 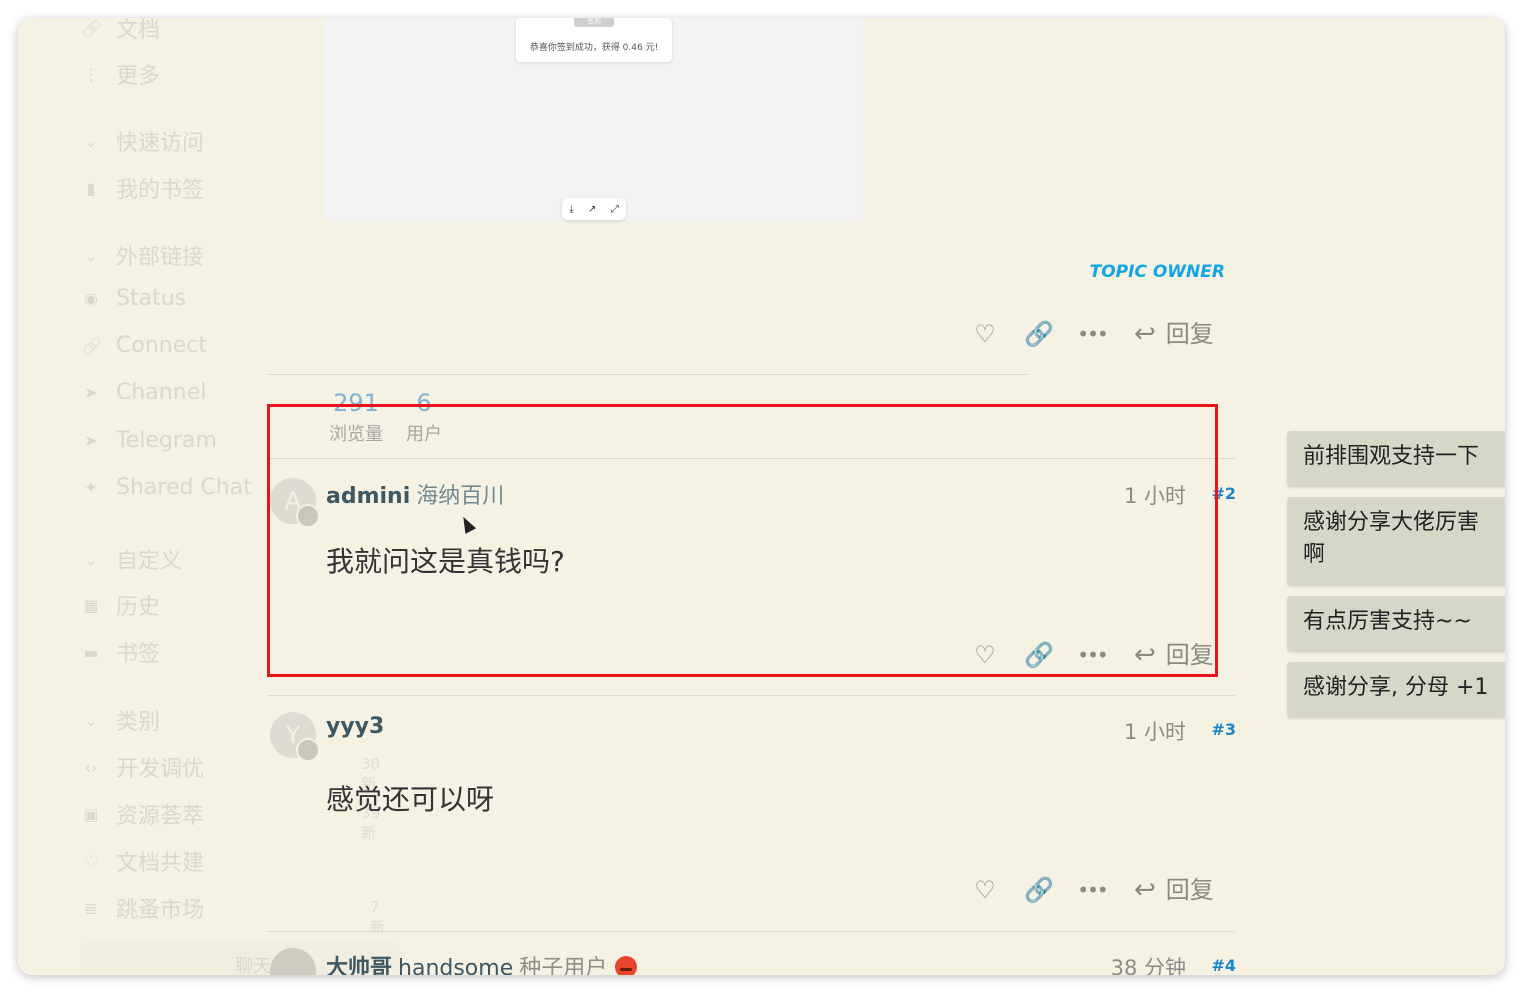 What do you see at coordinates (1396, 459) in the screenshot?
I see `suggestion-item: 前排围观支持一下` at bounding box center [1396, 459].